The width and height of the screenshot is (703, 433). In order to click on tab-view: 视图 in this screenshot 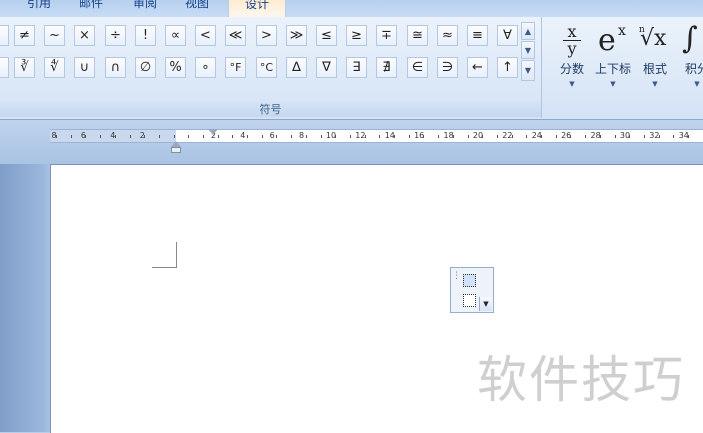, I will do `click(197, 8)`.